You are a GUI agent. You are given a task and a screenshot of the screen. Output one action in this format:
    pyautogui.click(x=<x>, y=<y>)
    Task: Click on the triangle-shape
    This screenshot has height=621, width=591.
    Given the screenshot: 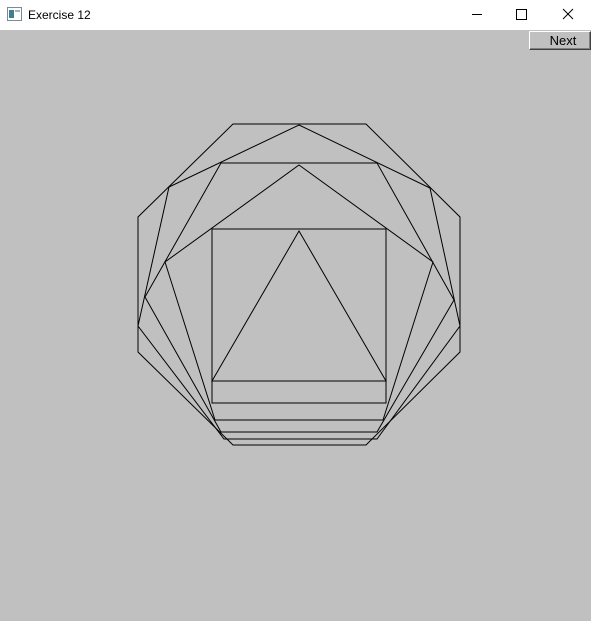 What is the action you would take?
    pyautogui.click(x=299, y=306)
    